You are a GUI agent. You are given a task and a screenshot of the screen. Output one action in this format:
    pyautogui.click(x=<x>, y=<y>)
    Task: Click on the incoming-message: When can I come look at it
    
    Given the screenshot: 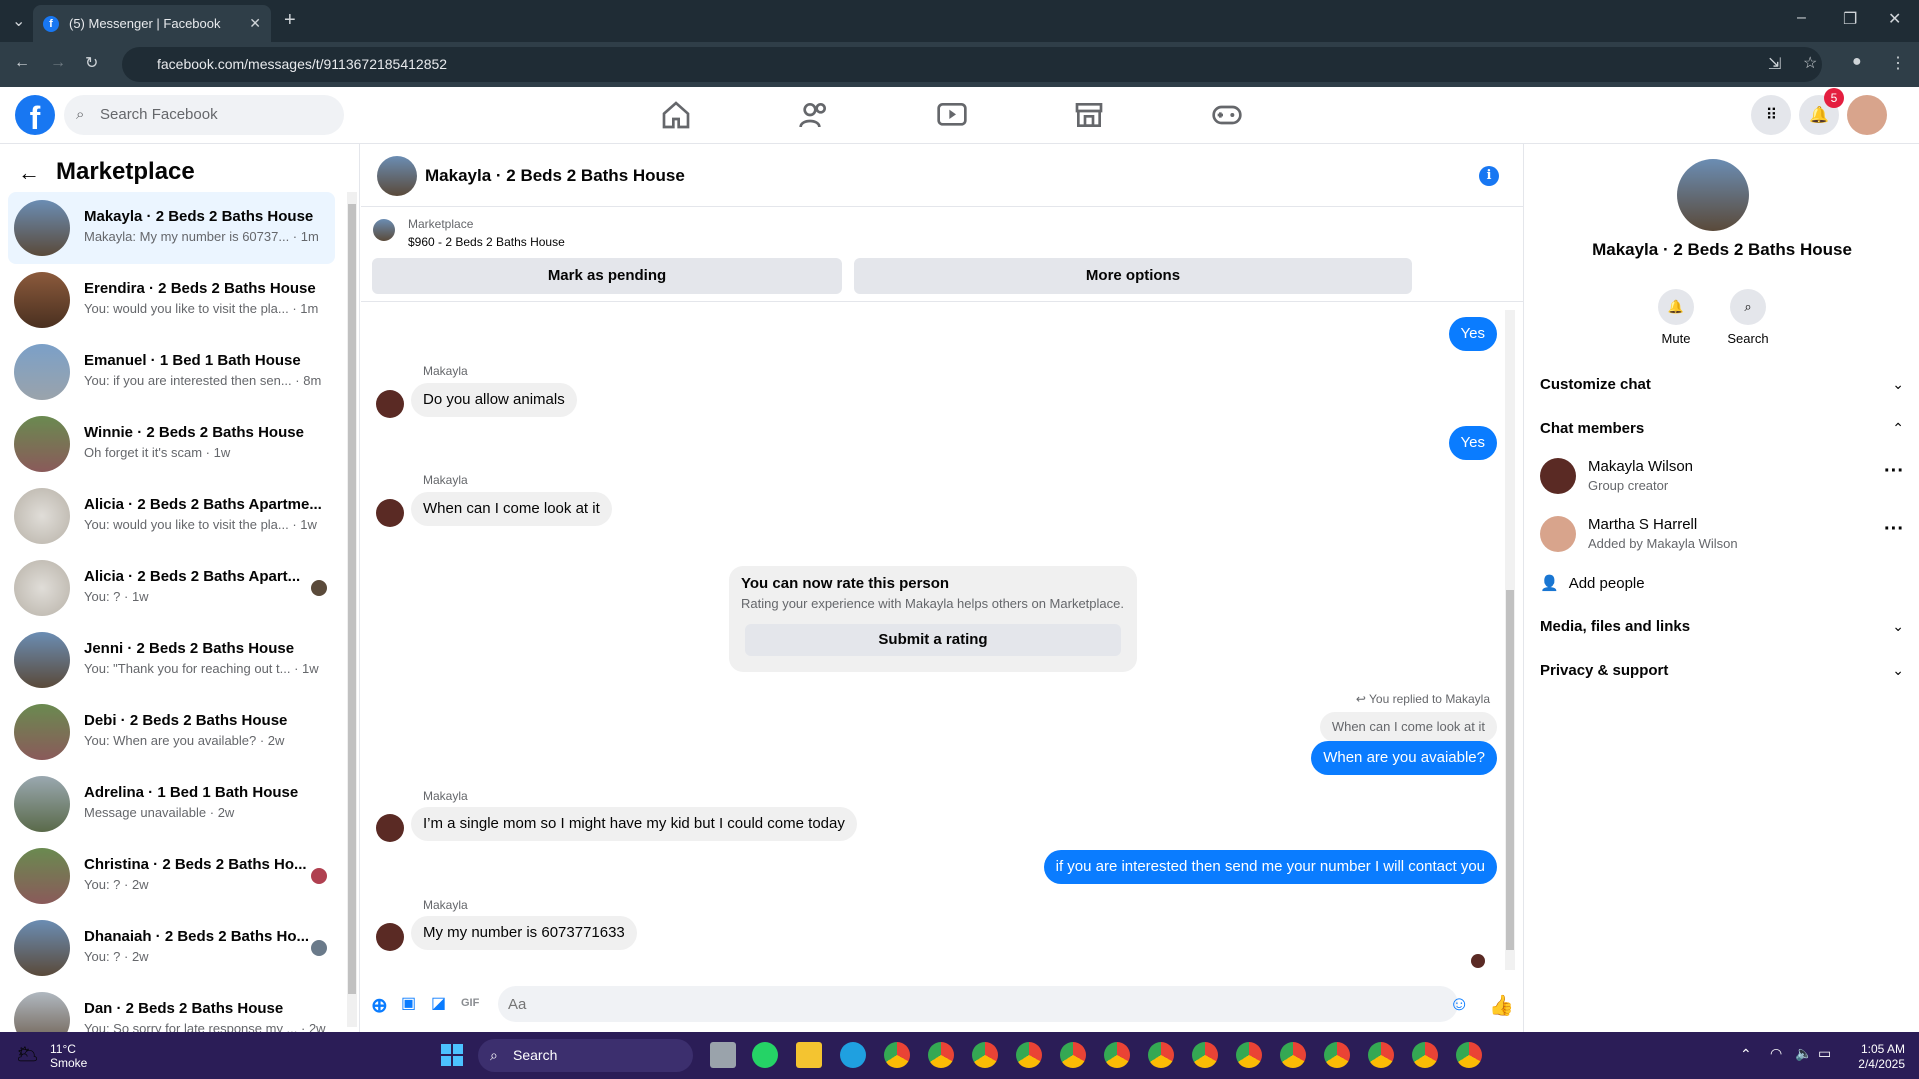 What is the action you would take?
    pyautogui.click(x=511, y=509)
    